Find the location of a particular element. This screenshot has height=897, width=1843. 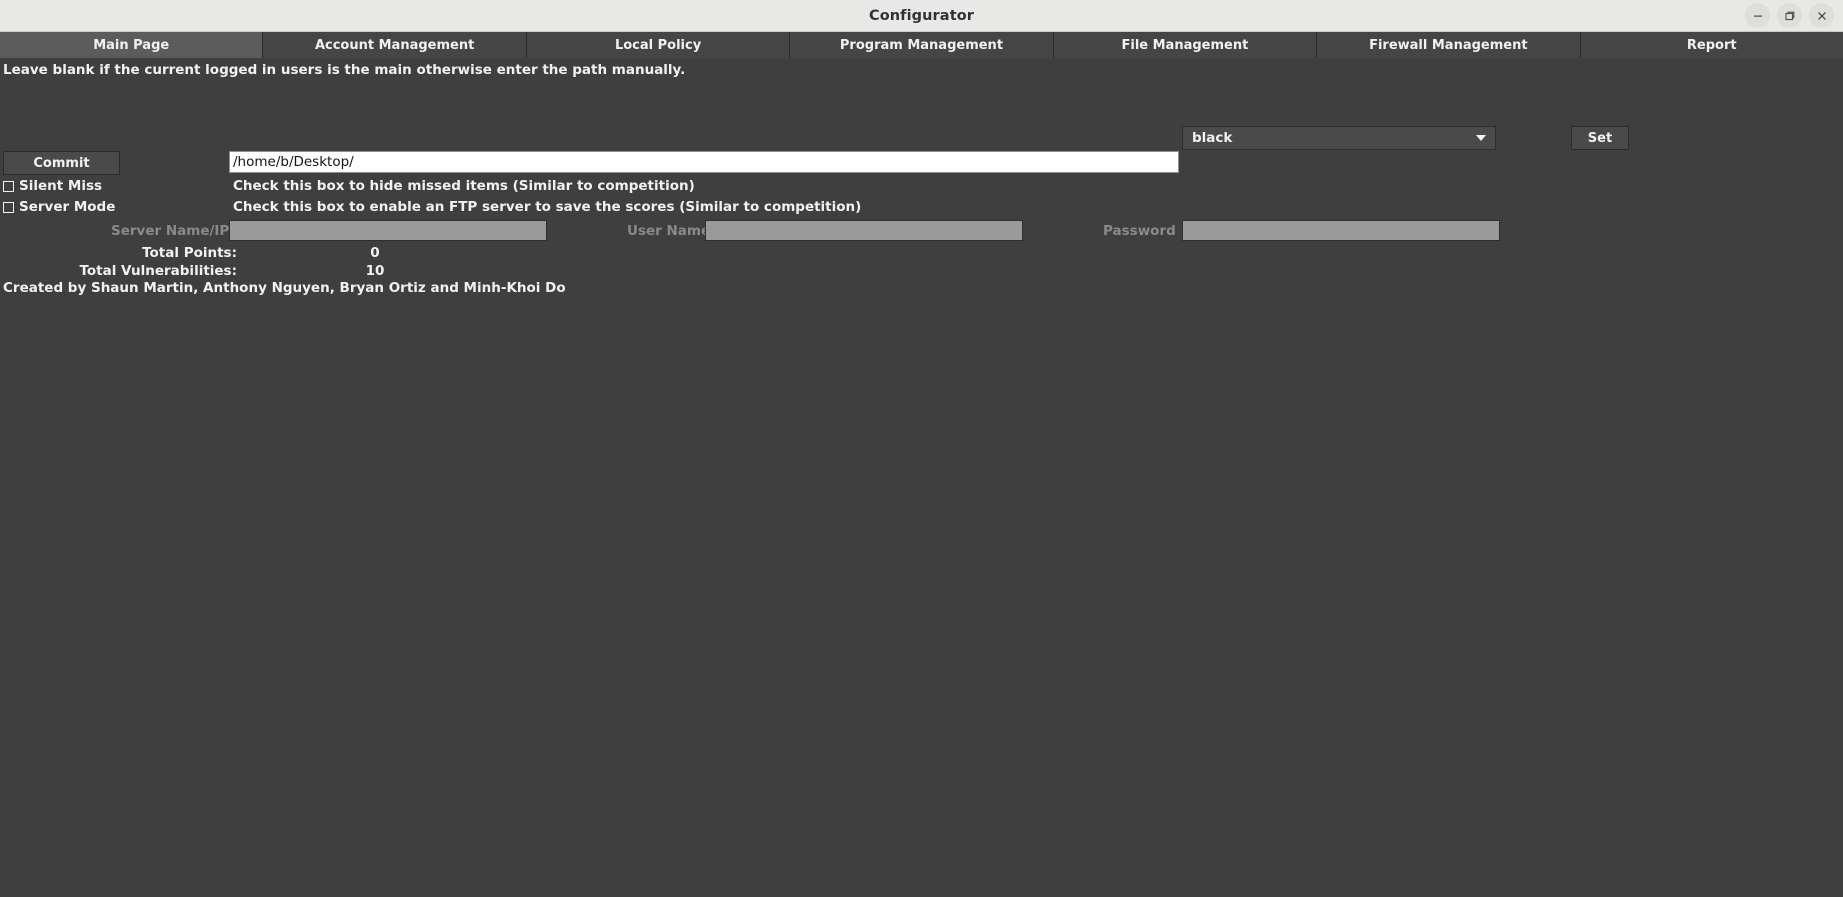

path-input-value: /home/b/Desktop/ is located at coordinates (293, 162).